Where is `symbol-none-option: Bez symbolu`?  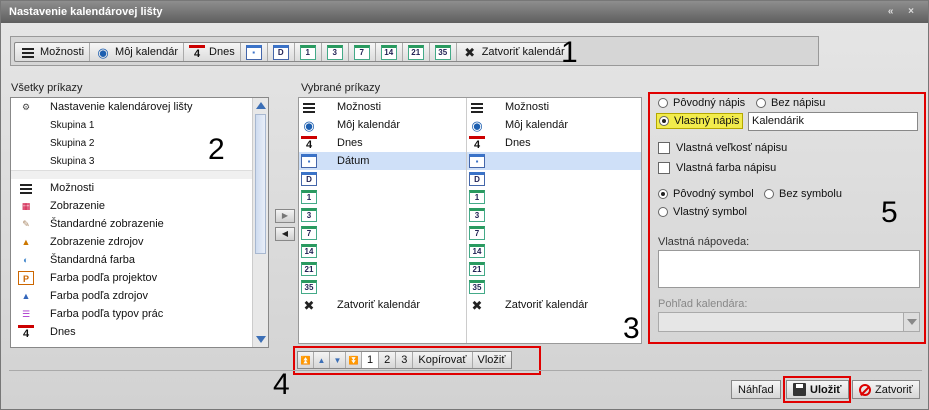
symbol-none-option: Bez symbolu is located at coordinates (803, 194).